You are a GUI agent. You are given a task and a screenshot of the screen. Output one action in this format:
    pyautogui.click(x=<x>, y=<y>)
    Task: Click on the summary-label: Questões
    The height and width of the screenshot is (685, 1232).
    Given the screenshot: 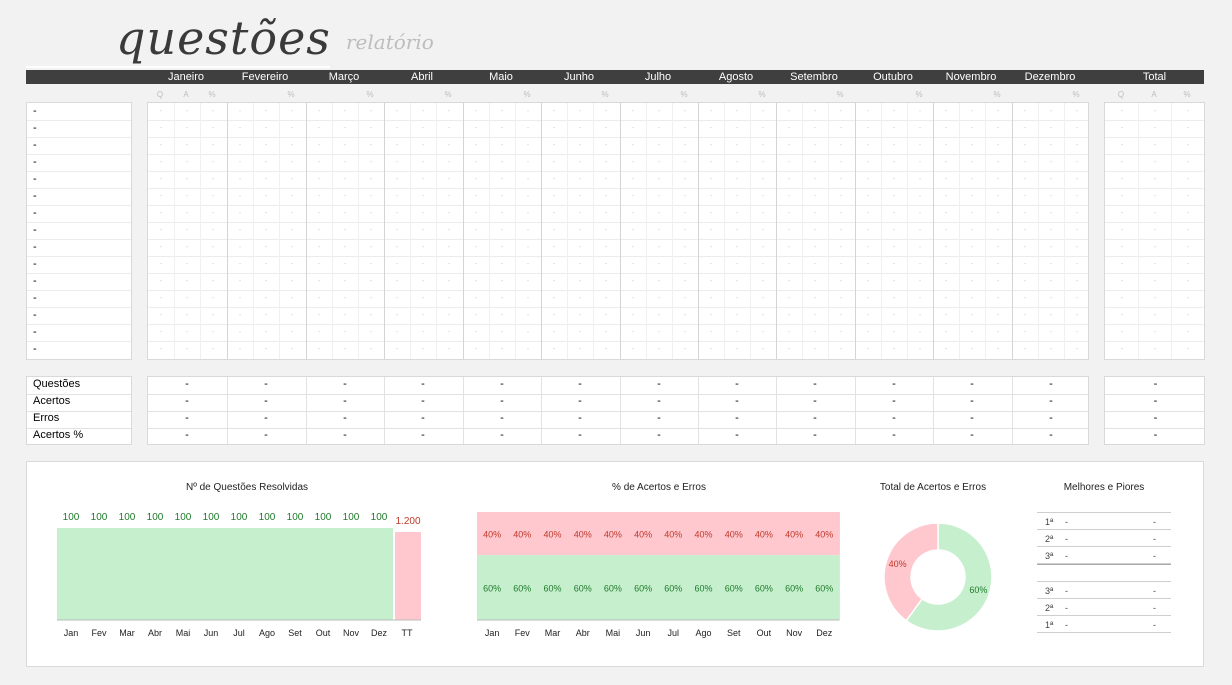 What is the action you would take?
    pyautogui.click(x=57, y=384)
    